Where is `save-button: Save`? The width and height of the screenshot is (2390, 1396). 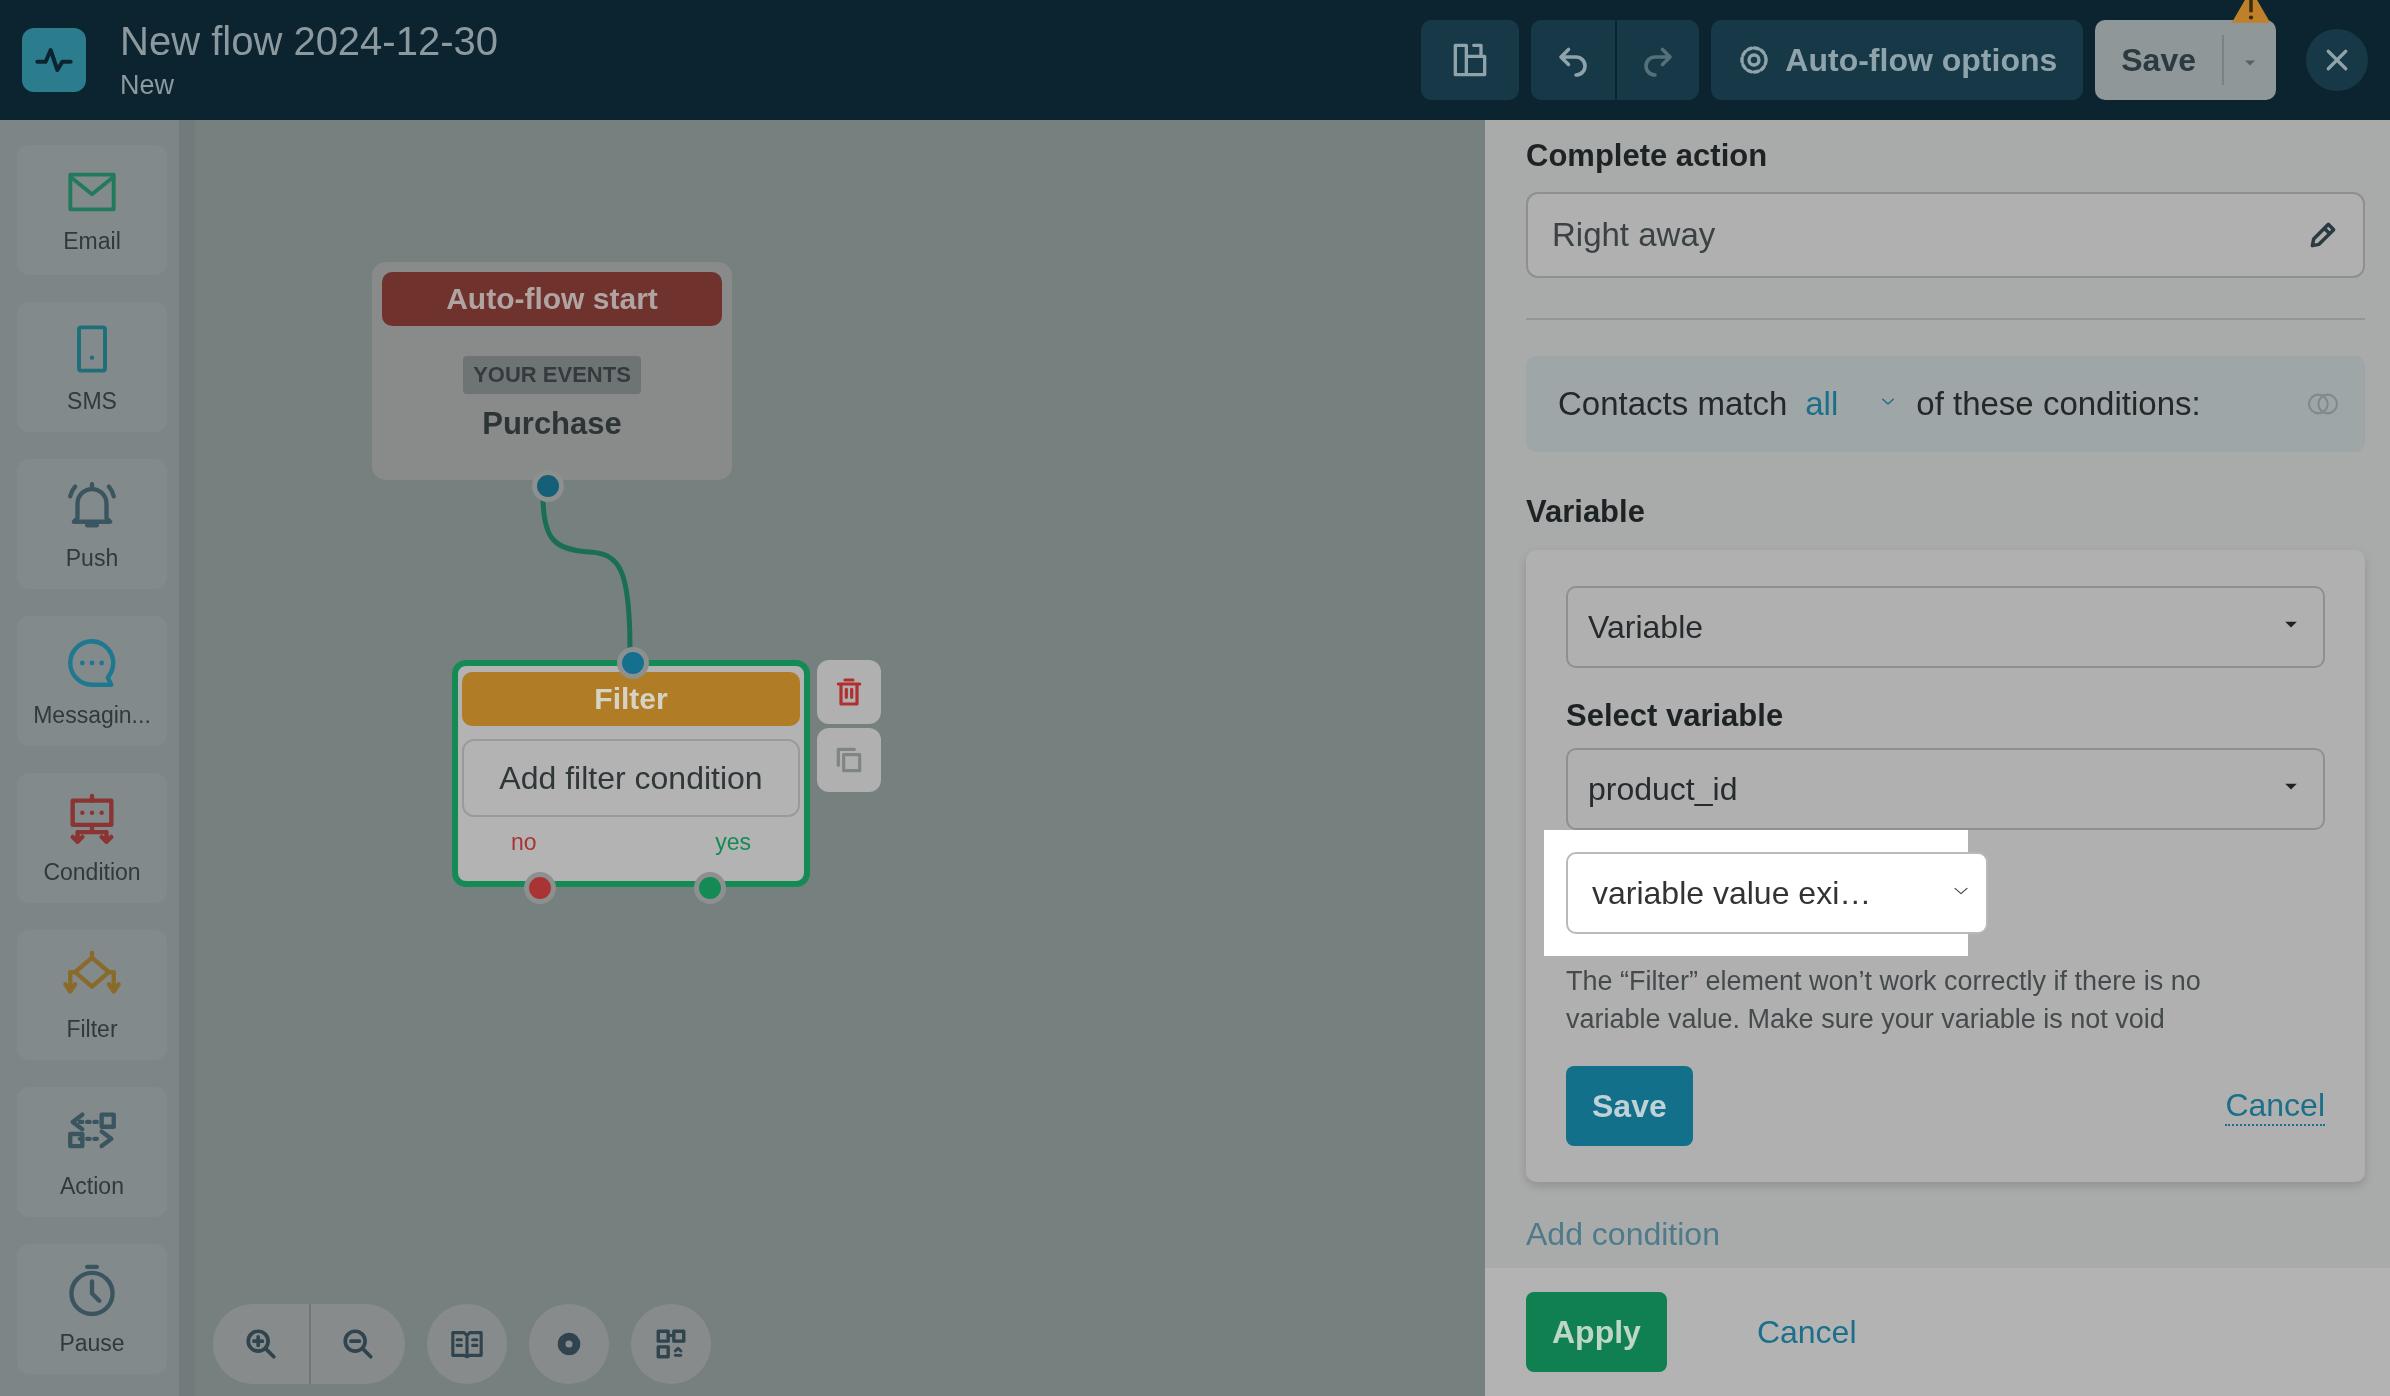 save-button: Save is located at coordinates (1629, 1106).